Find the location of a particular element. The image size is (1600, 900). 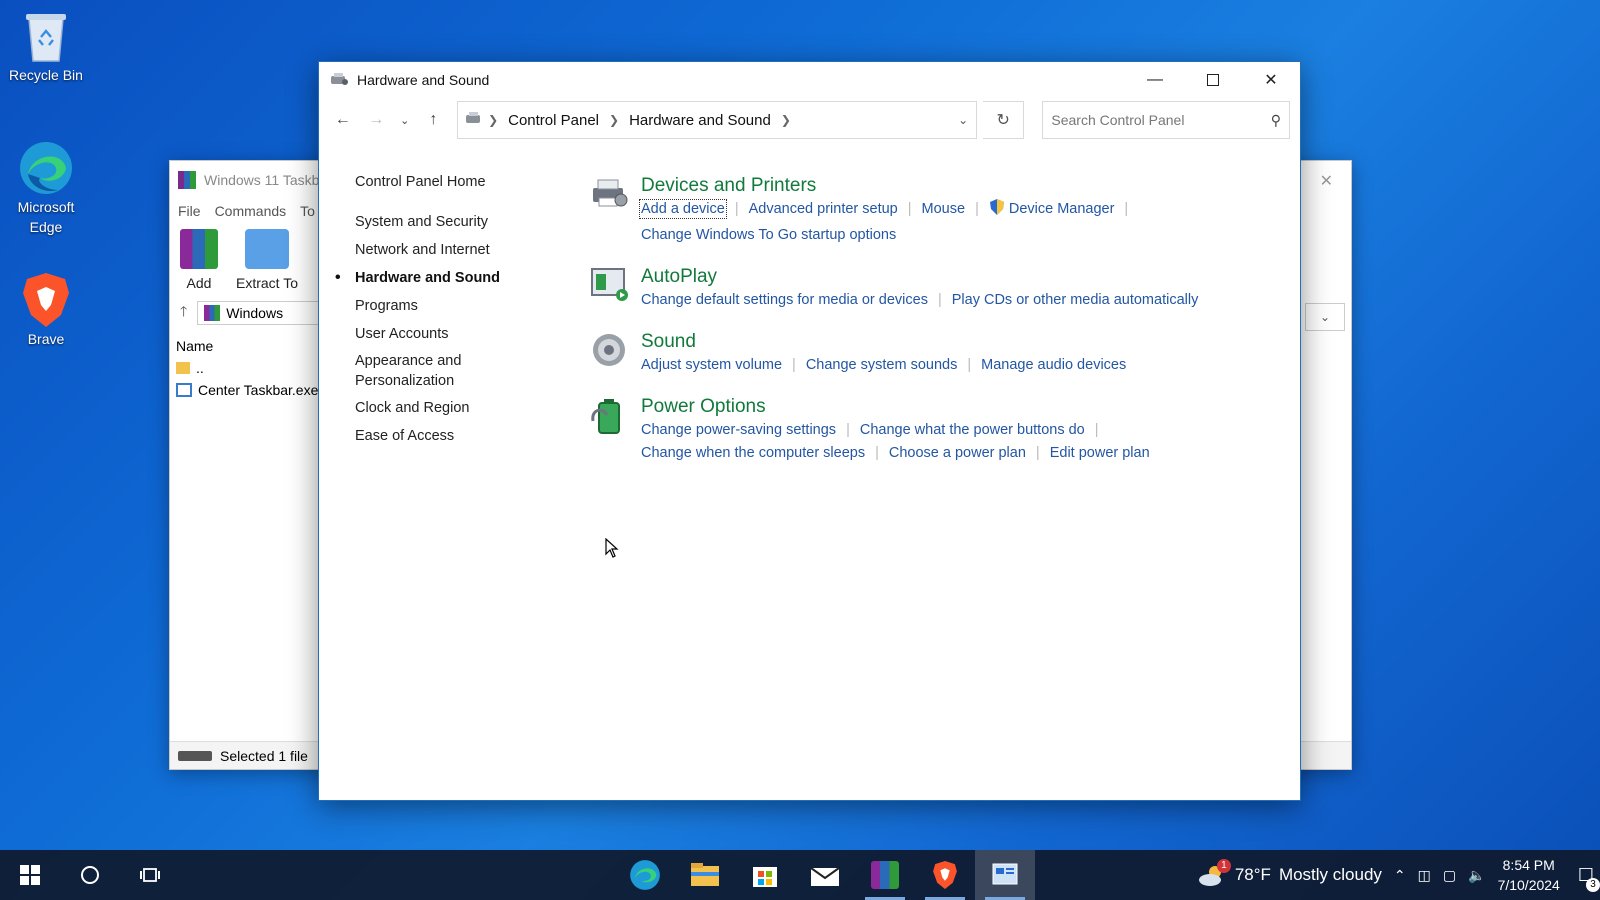

breadcrumb-hardware-and-sound: Hardware and Sound is located at coordinates (700, 120).